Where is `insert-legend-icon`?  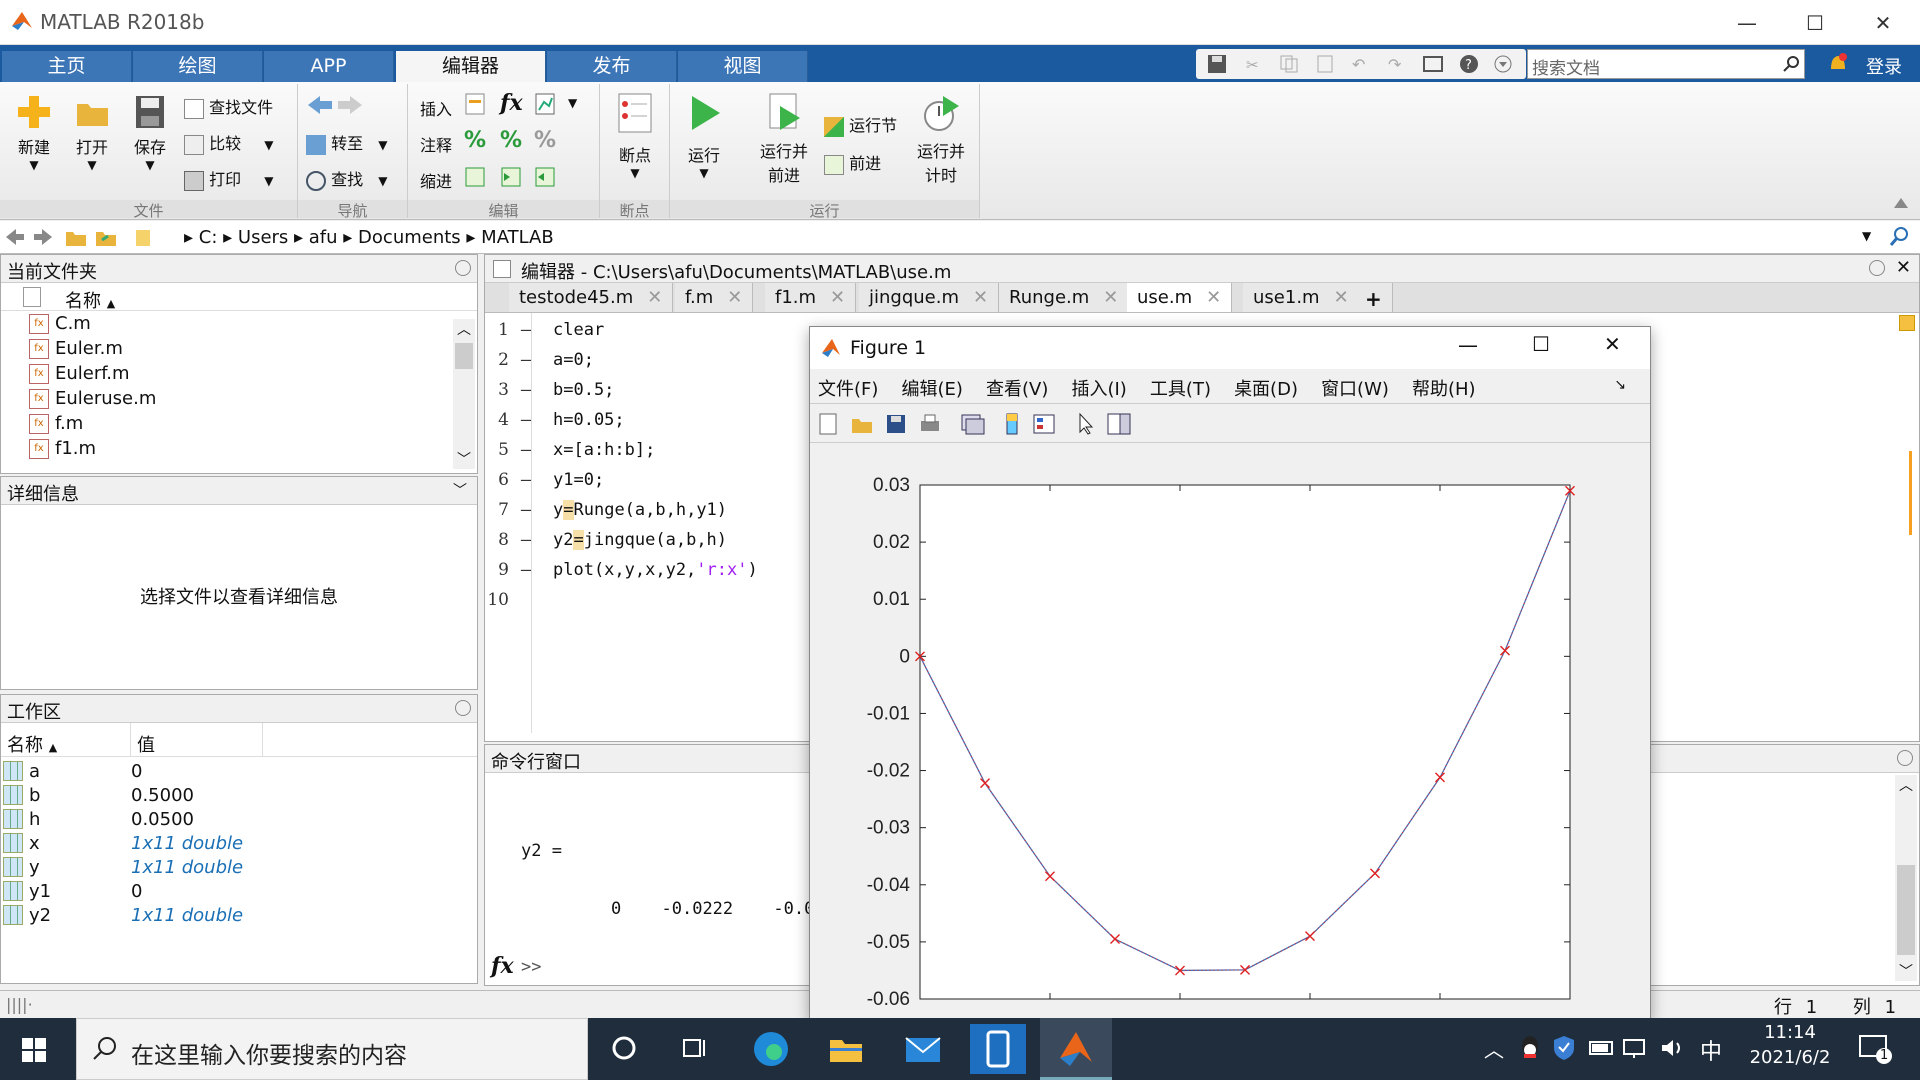 insert-legend-icon is located at coordinates (1044, 424).